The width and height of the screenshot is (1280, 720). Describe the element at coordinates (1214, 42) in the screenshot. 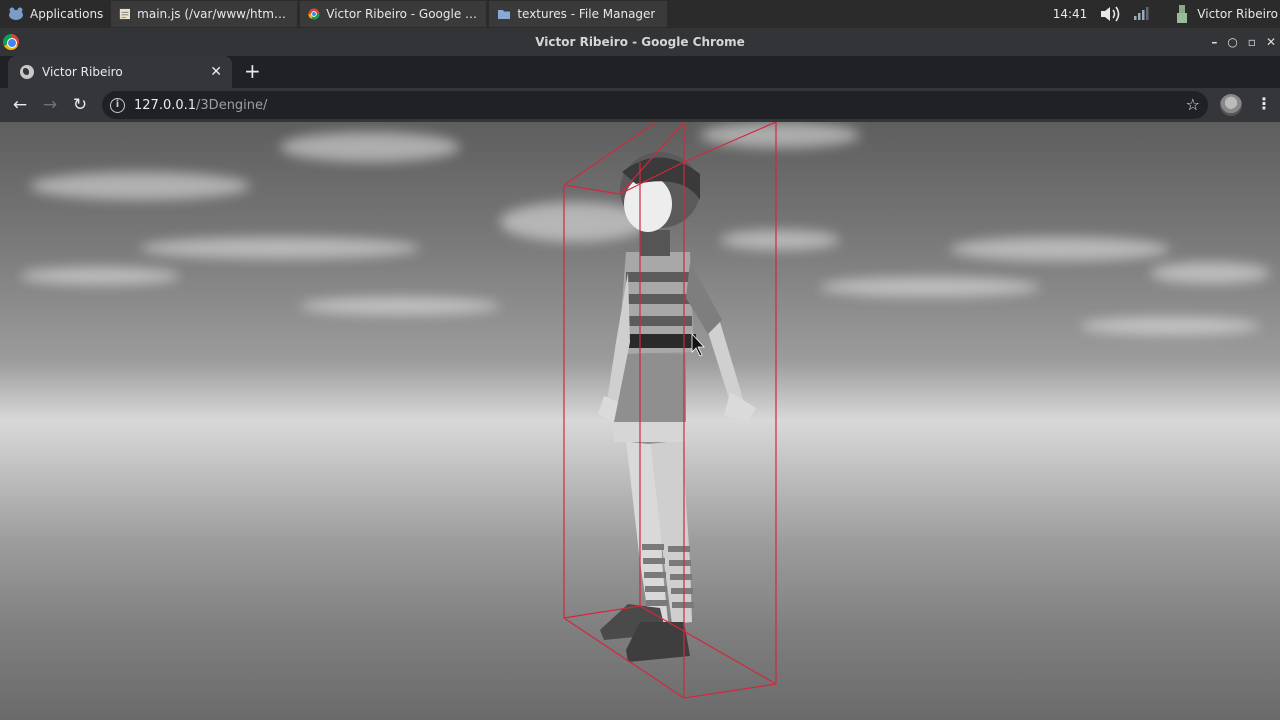

I see `minimize-button: –` at that location.